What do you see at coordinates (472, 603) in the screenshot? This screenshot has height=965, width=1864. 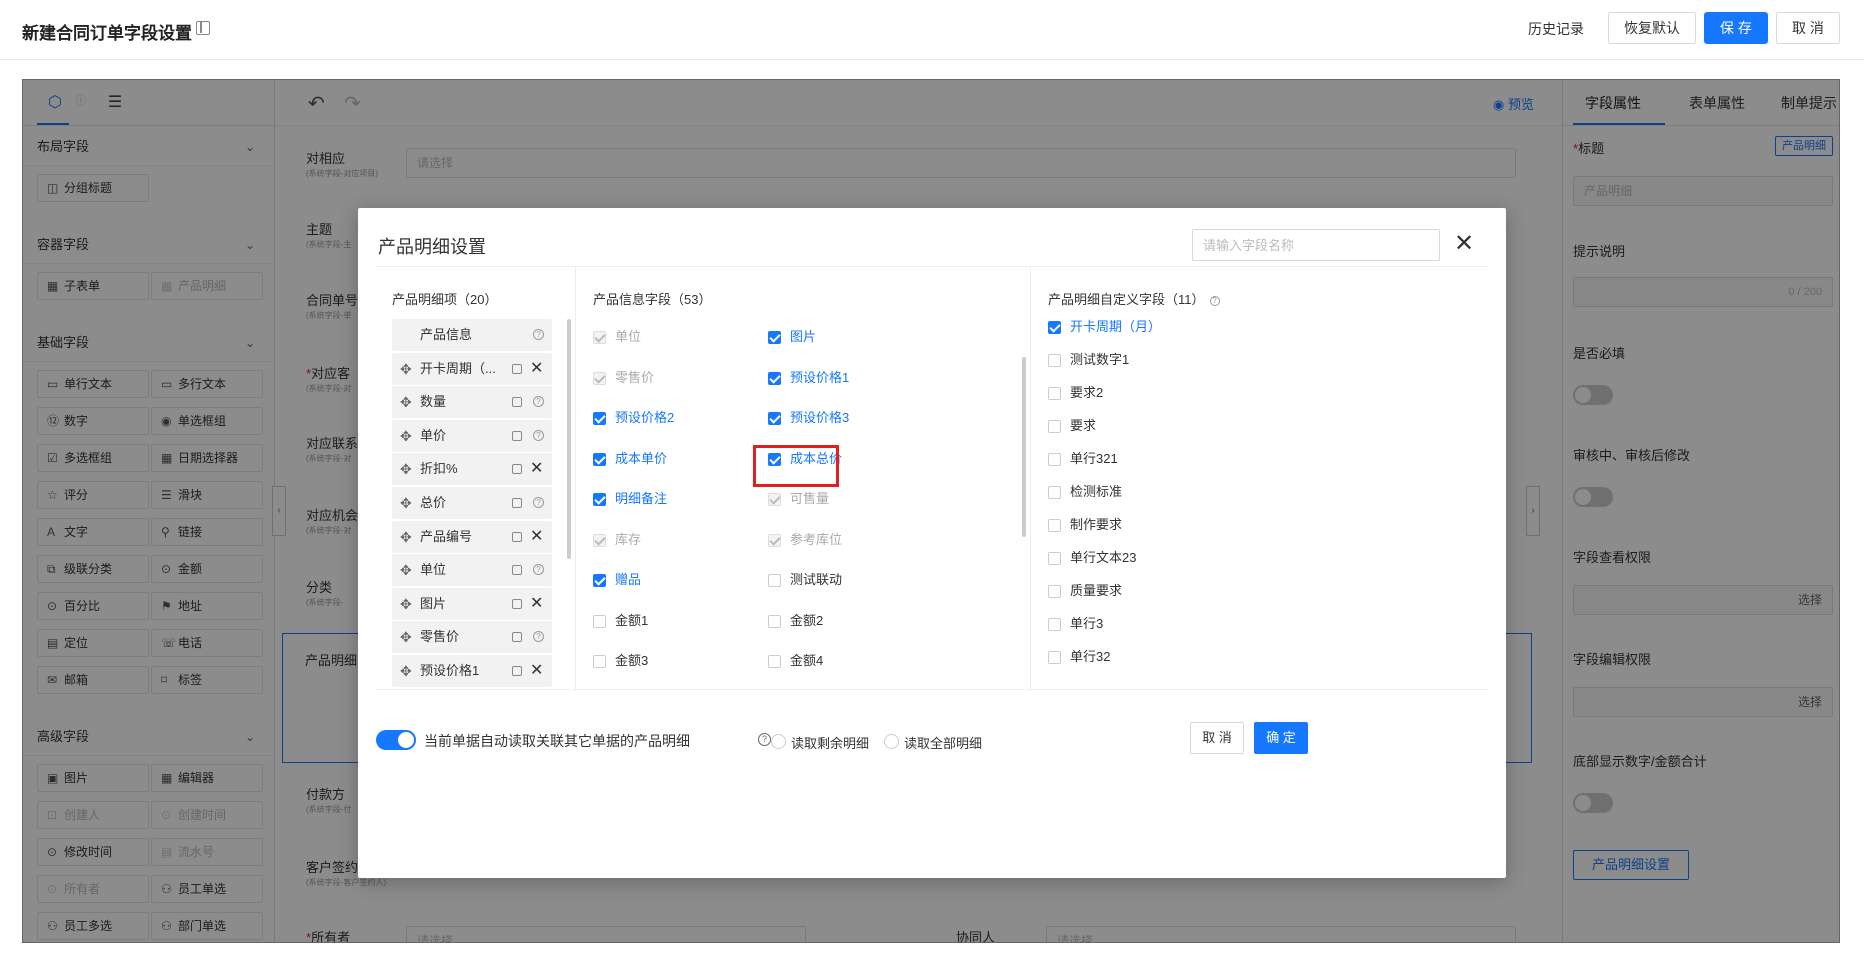 I see `detail-item: ✥ 图片 ✕` at bounding box center [472, 603].